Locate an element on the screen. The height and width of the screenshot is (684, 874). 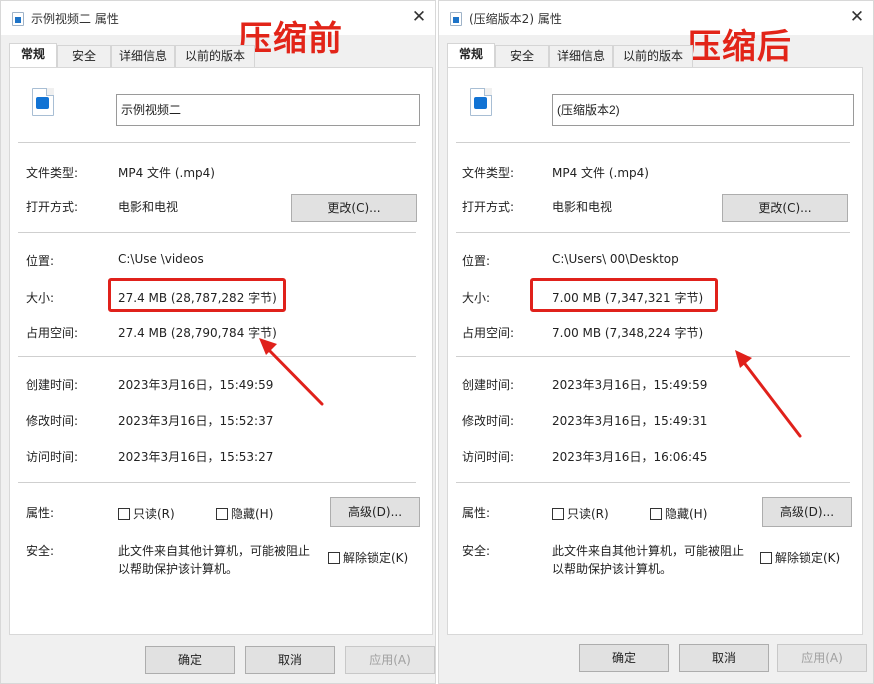
compare-tag-after: 压缩后 is located at coordinates (739, 47).